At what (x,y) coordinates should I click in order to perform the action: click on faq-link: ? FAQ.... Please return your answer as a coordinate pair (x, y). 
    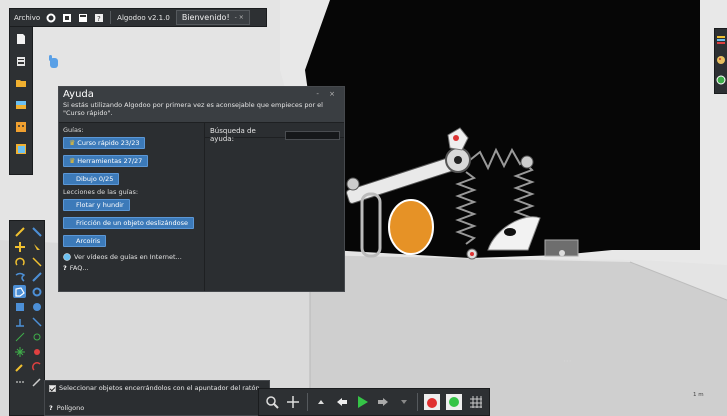
    Looking at the image, I should click on (131, 268).